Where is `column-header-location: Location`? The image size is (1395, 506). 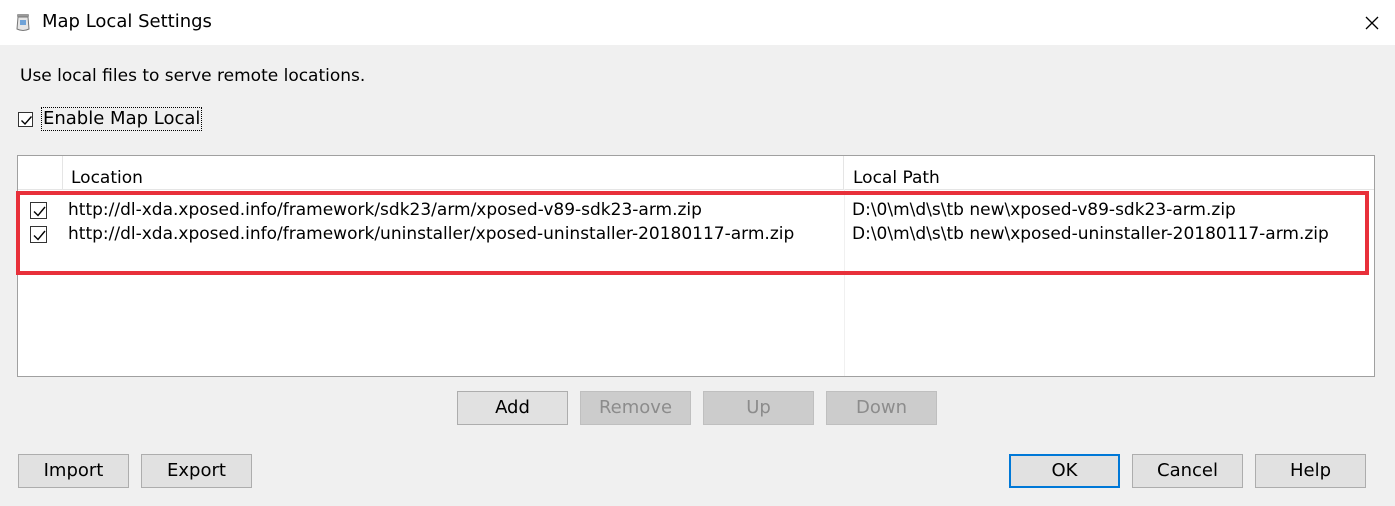 column-header-location: Location is located at coordinates (453, 172).